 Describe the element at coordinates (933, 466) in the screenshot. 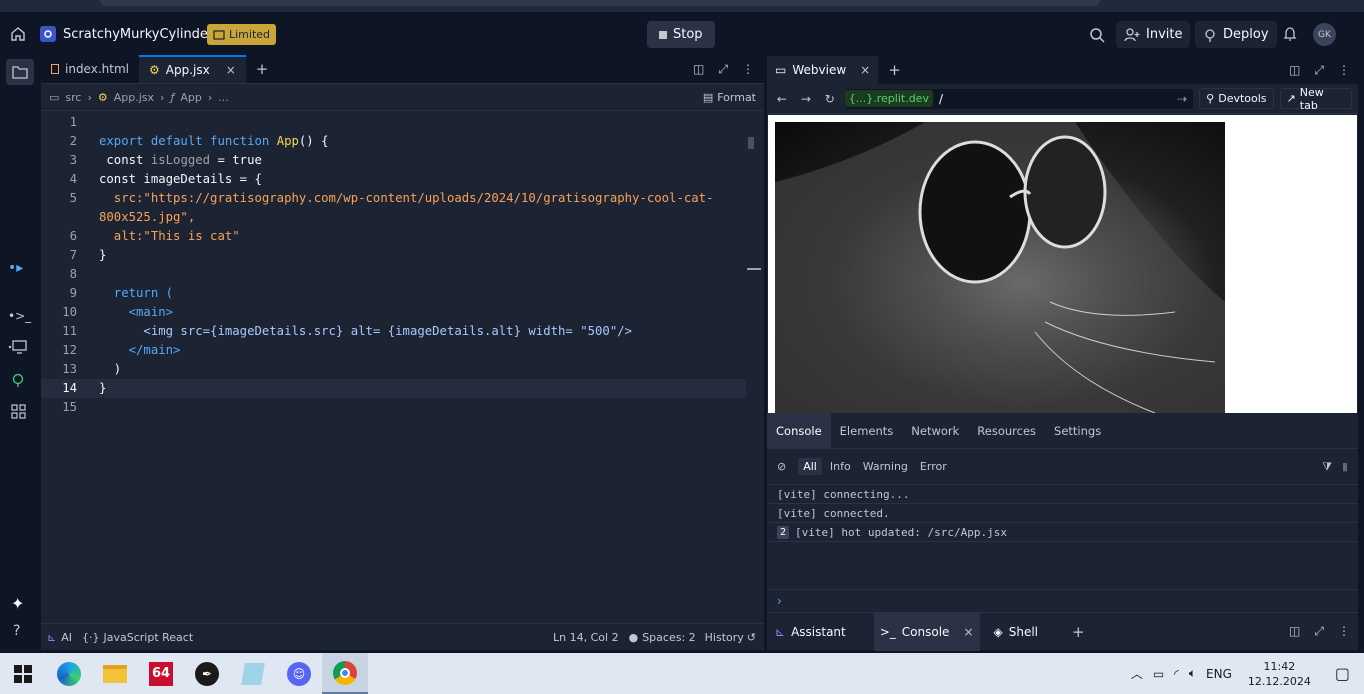

I see `filter-error: Error` at that location.